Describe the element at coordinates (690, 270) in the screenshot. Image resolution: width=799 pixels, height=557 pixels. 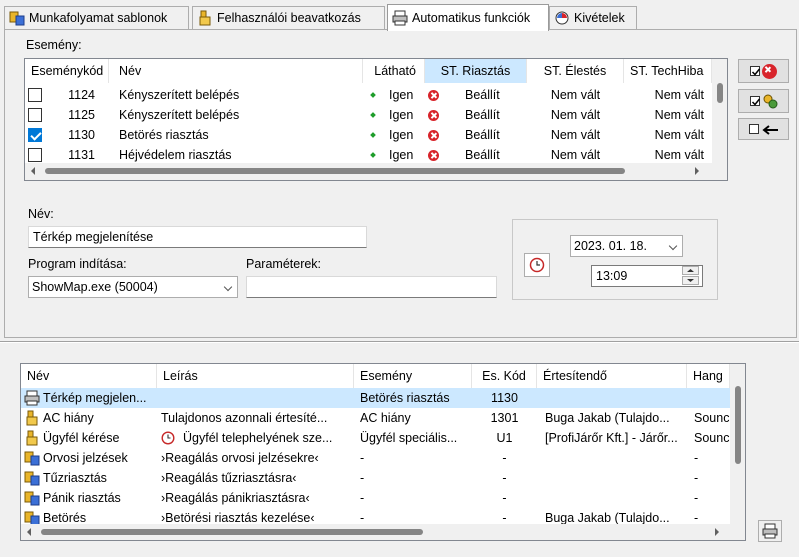
I see `time-spin-up` at that location.